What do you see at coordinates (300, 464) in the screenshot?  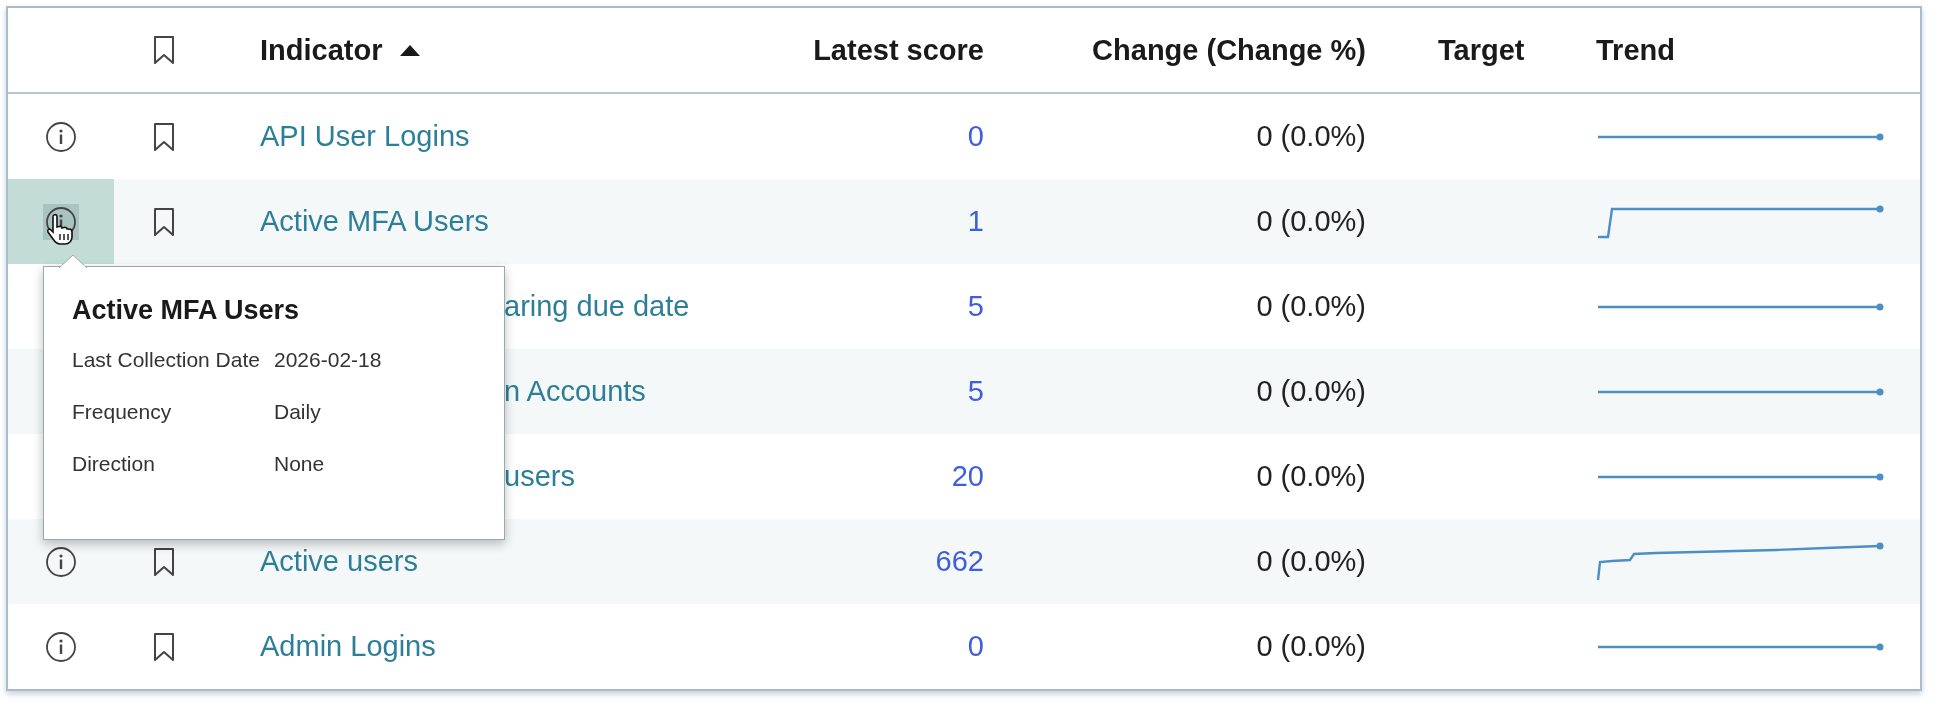 I see `detail-value: None` at bounding box center [300, 464].